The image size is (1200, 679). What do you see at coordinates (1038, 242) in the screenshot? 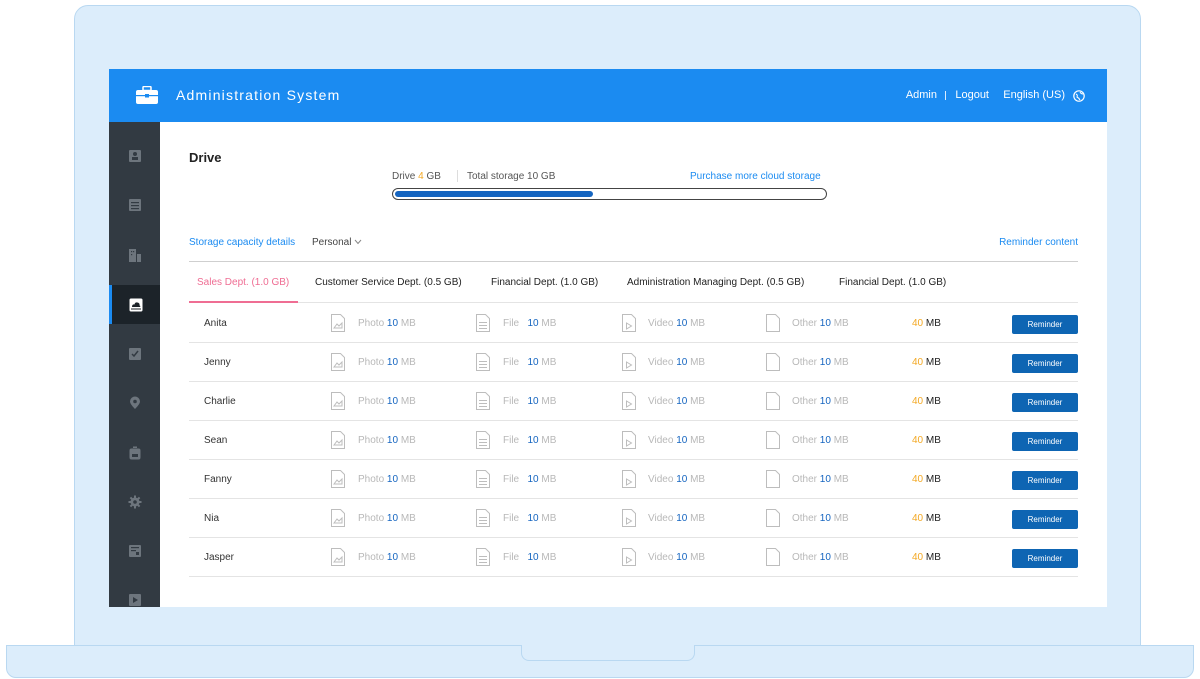
I see `reminder-content-link: Reminder content` at bounding box center [1038, 242].